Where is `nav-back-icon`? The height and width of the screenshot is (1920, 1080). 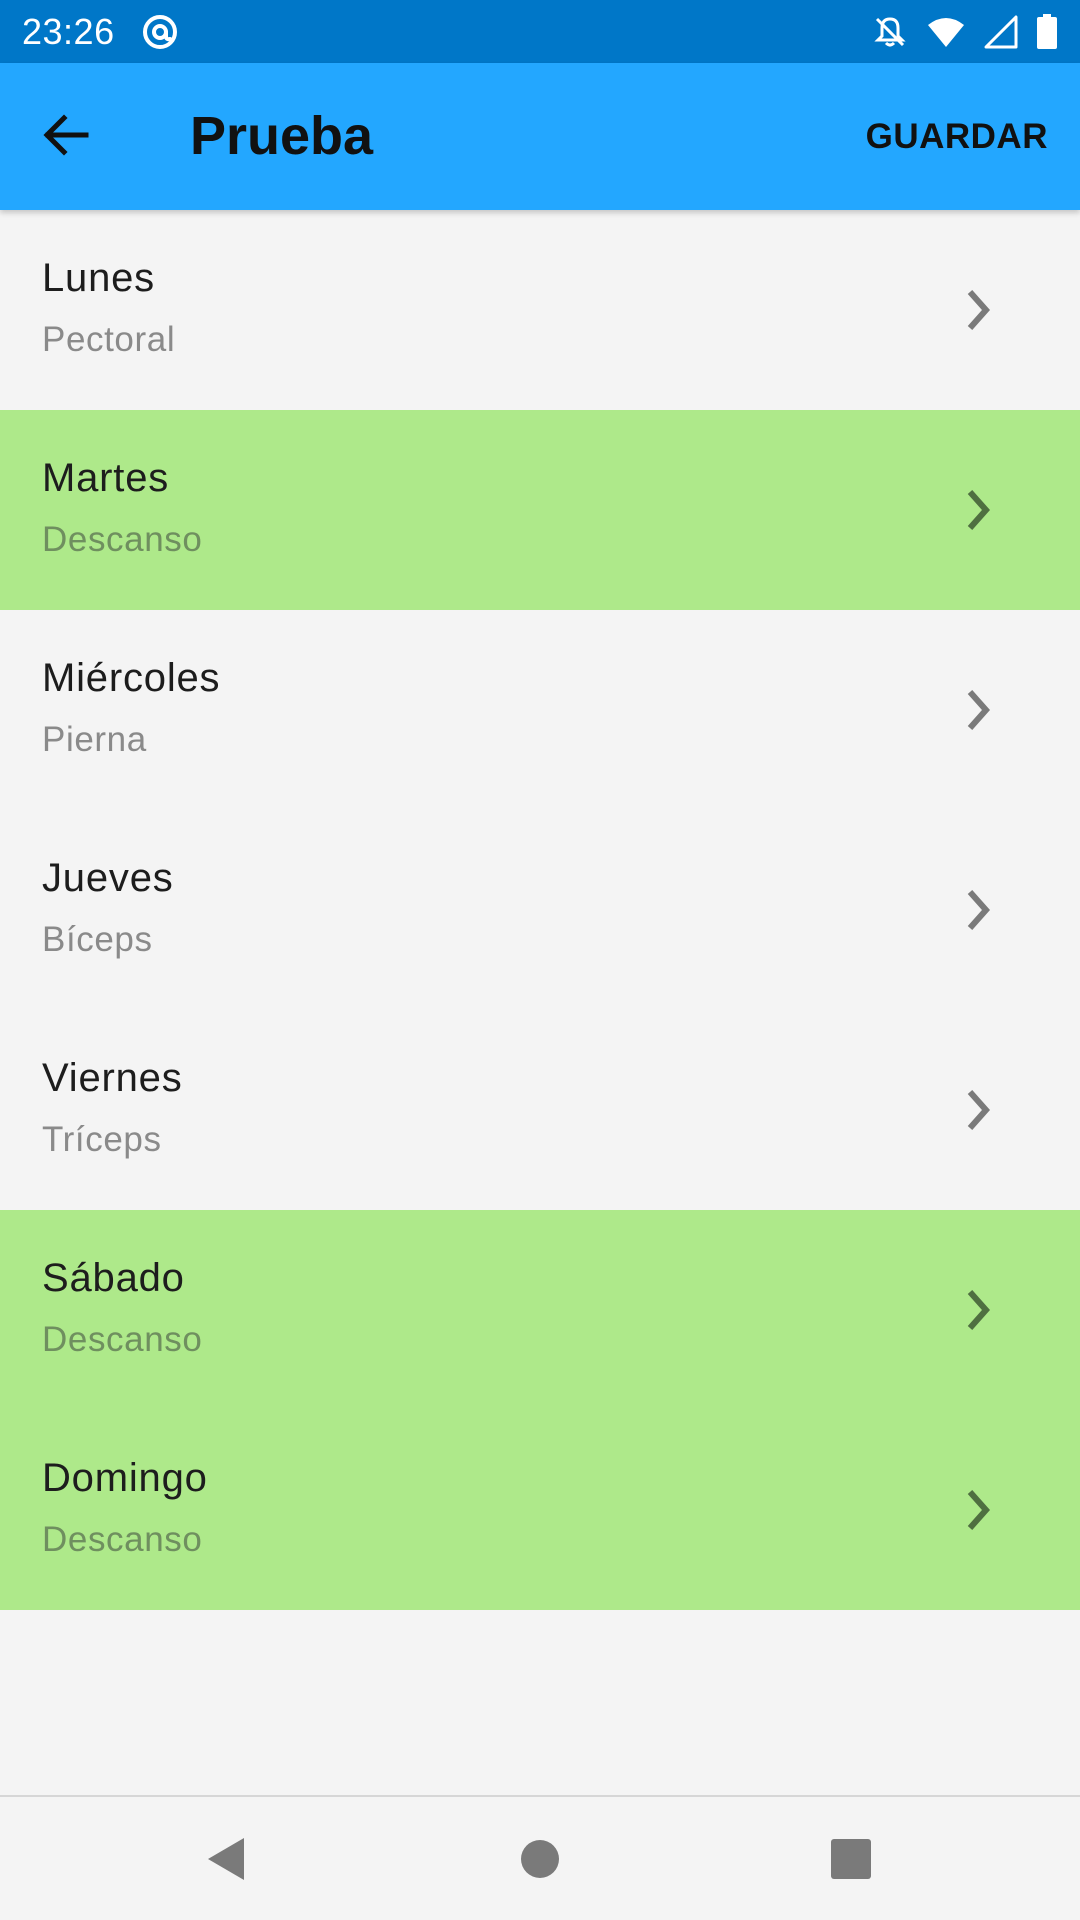 nav-back-icon is located at coordinates (226, 1859).